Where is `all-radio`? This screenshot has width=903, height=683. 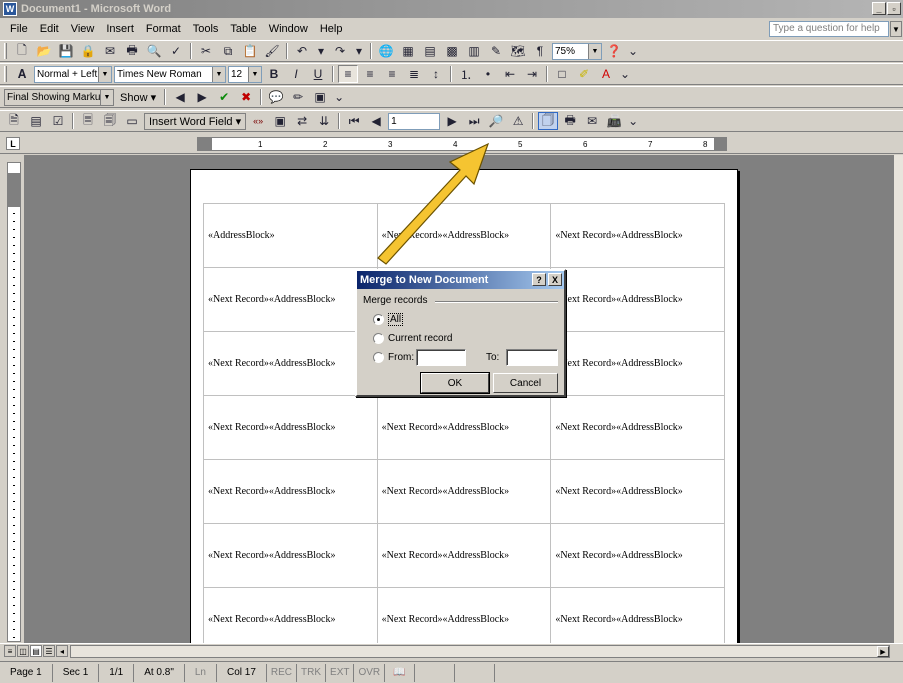
all-radio is located at coordinates (378, 319).